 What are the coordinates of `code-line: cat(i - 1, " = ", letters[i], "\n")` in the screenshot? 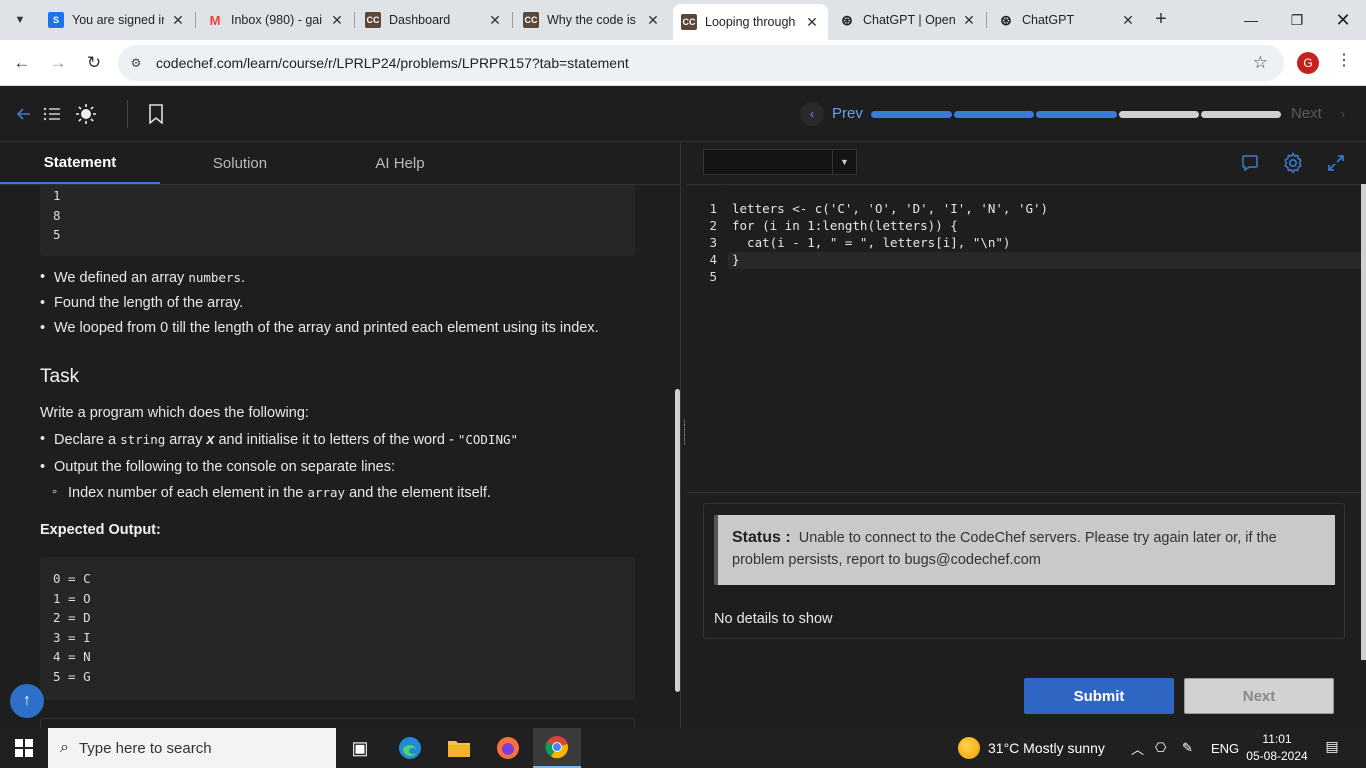 It's located at (871, 242).